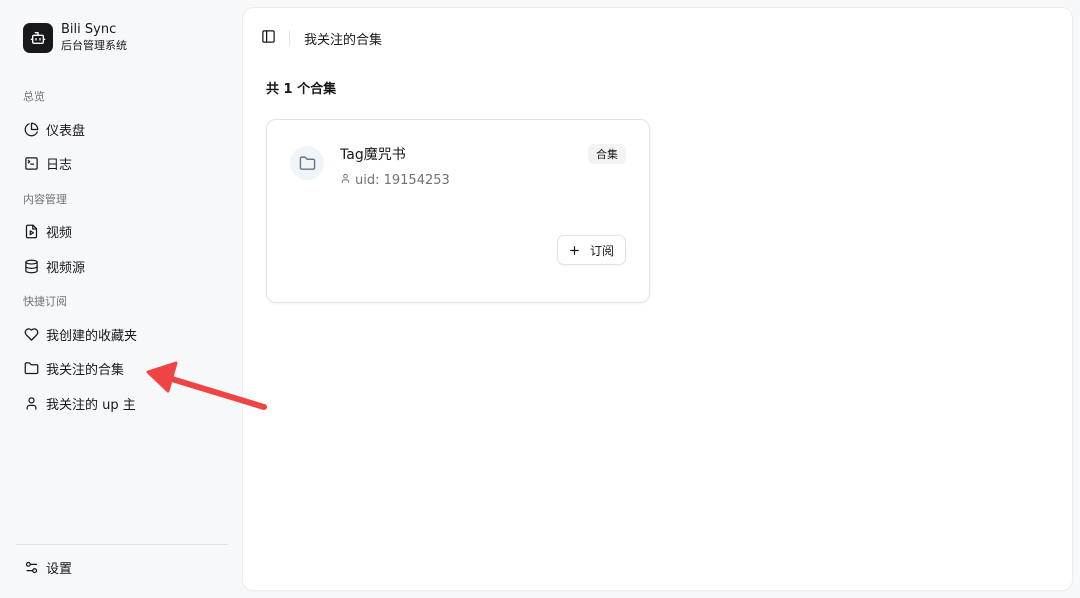 The width and height of the screenshot is (1080, 598). I want to click on sidebar-item-logs: 日志, so click(122, 163).